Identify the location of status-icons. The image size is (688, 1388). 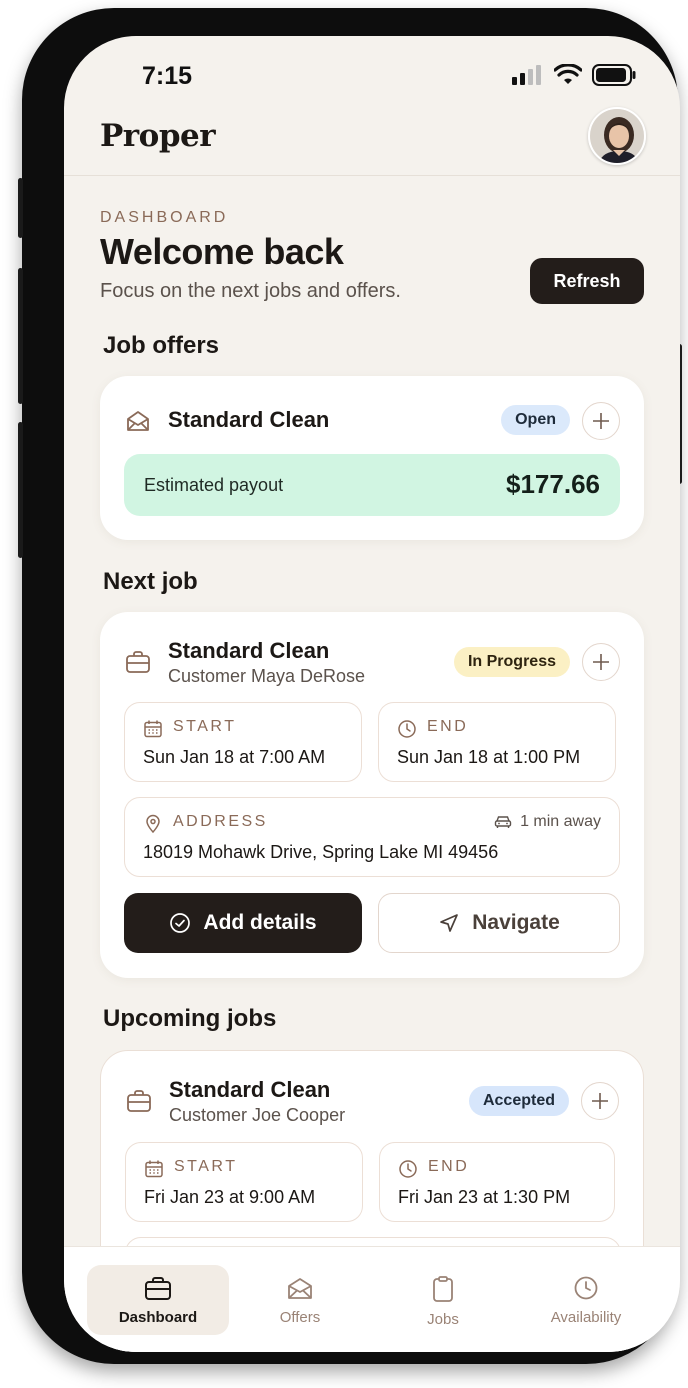
(574, 75).